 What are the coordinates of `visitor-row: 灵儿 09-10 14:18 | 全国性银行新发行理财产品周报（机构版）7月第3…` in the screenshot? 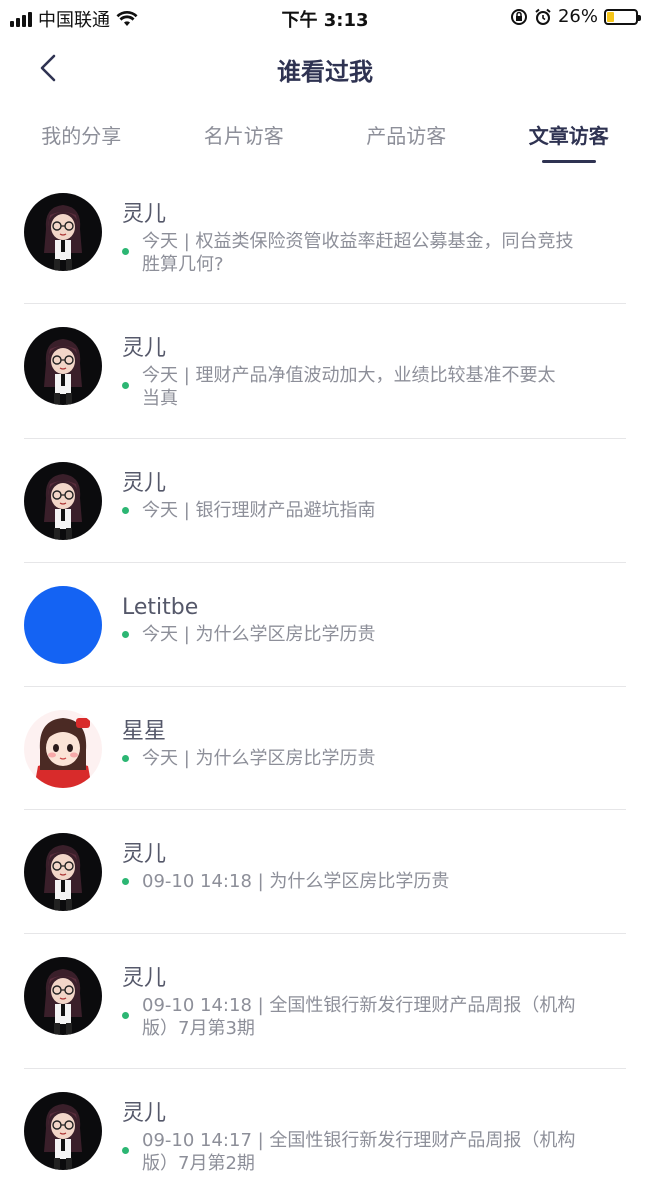 It's located at (325, 1001).